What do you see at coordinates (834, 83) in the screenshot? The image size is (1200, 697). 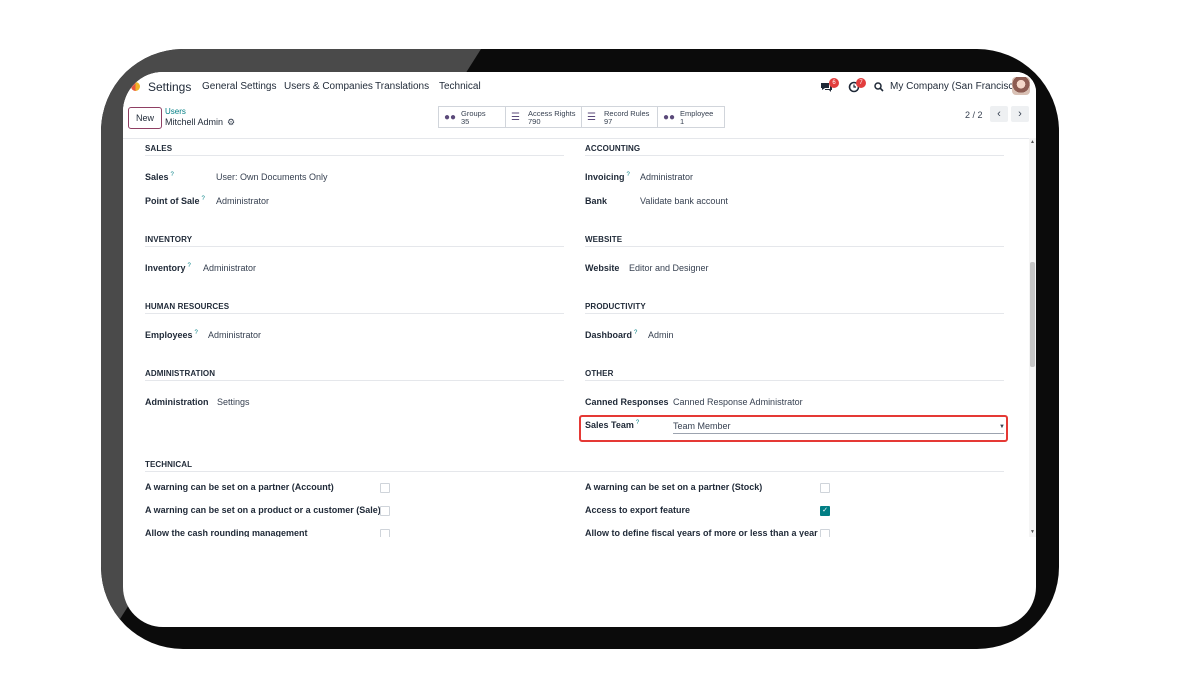 I see `messages-badge: 6` at bounding box center [834, 83].